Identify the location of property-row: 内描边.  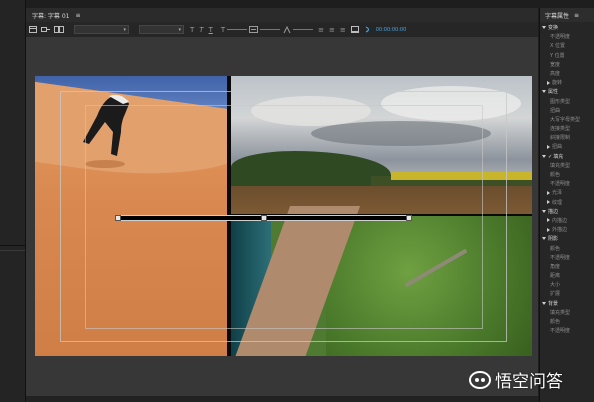
(568, 221).